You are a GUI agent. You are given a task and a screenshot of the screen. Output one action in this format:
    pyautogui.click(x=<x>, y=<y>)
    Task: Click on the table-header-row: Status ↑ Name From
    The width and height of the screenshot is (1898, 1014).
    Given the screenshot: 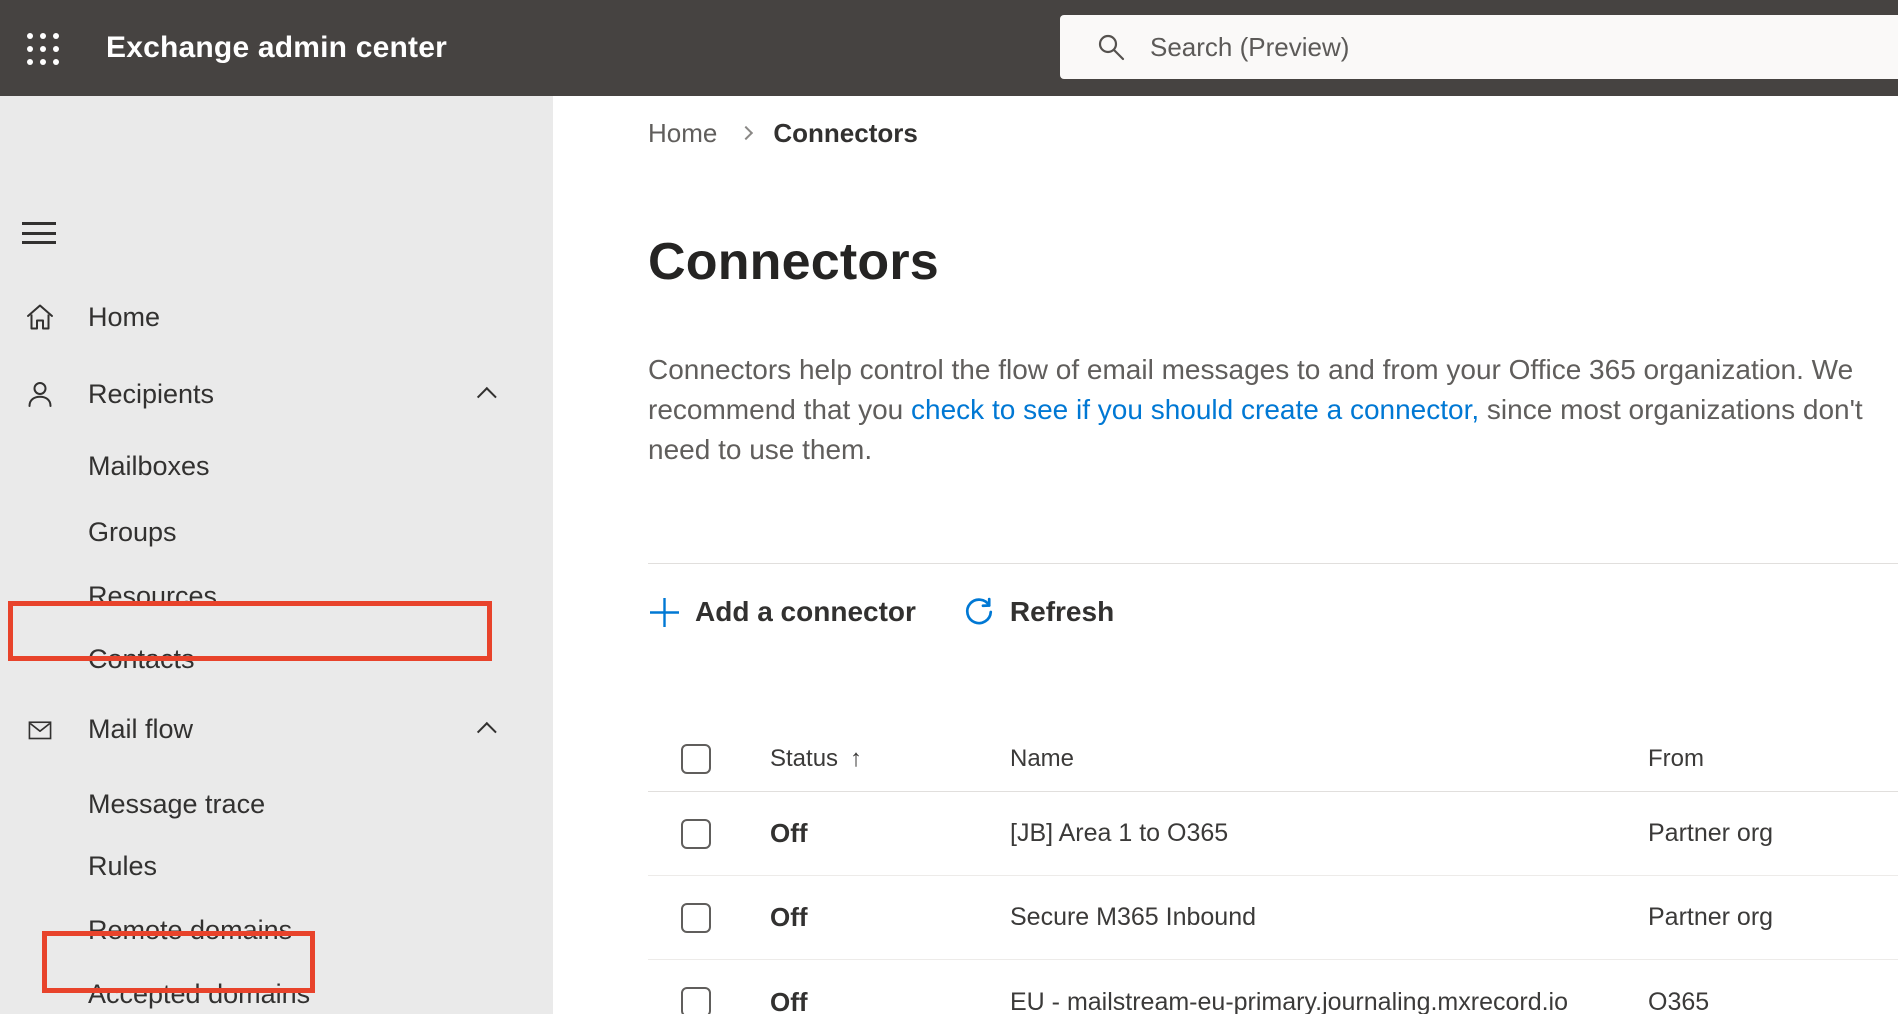 What is the action you would take?
    pyautogui.click(x=1273, y=759)
    